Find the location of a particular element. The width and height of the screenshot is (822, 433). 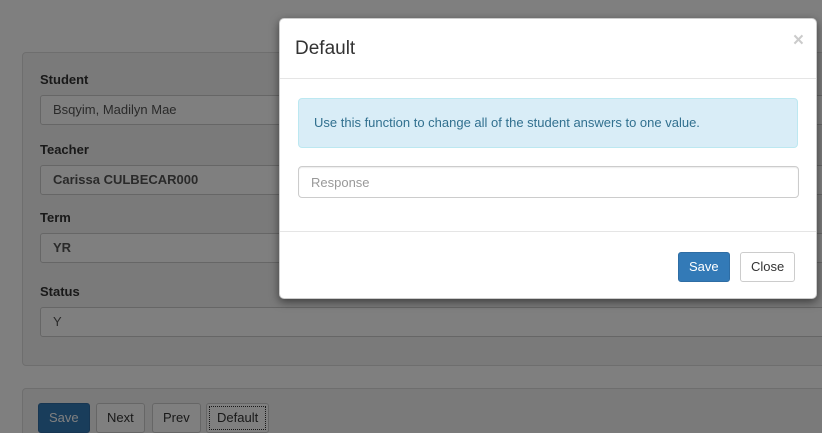

modal-footer: Save Close is located at coordinates (548, 264).